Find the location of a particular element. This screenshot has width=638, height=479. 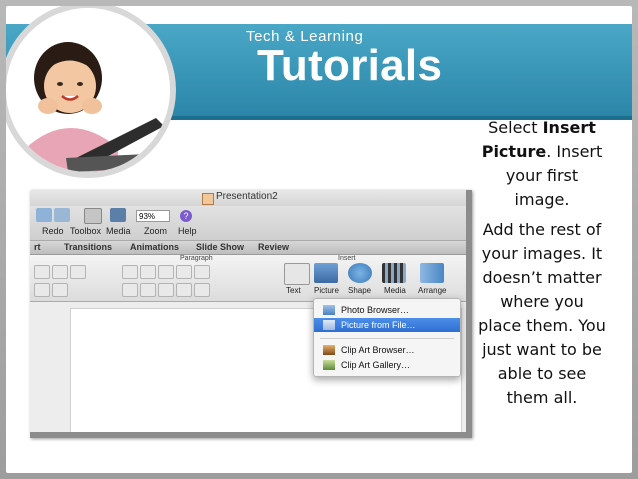

insert-group-label: Insert is located at coordinates (347, 258).